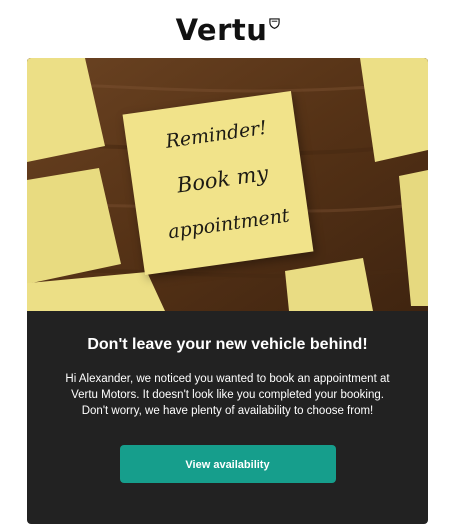 The height and width of the screenshot is (524, 456). What do you see at coordinates (227, 464) in the screenshot?
I see `view-availability-button: View availability` at bounding box center [227, 464].